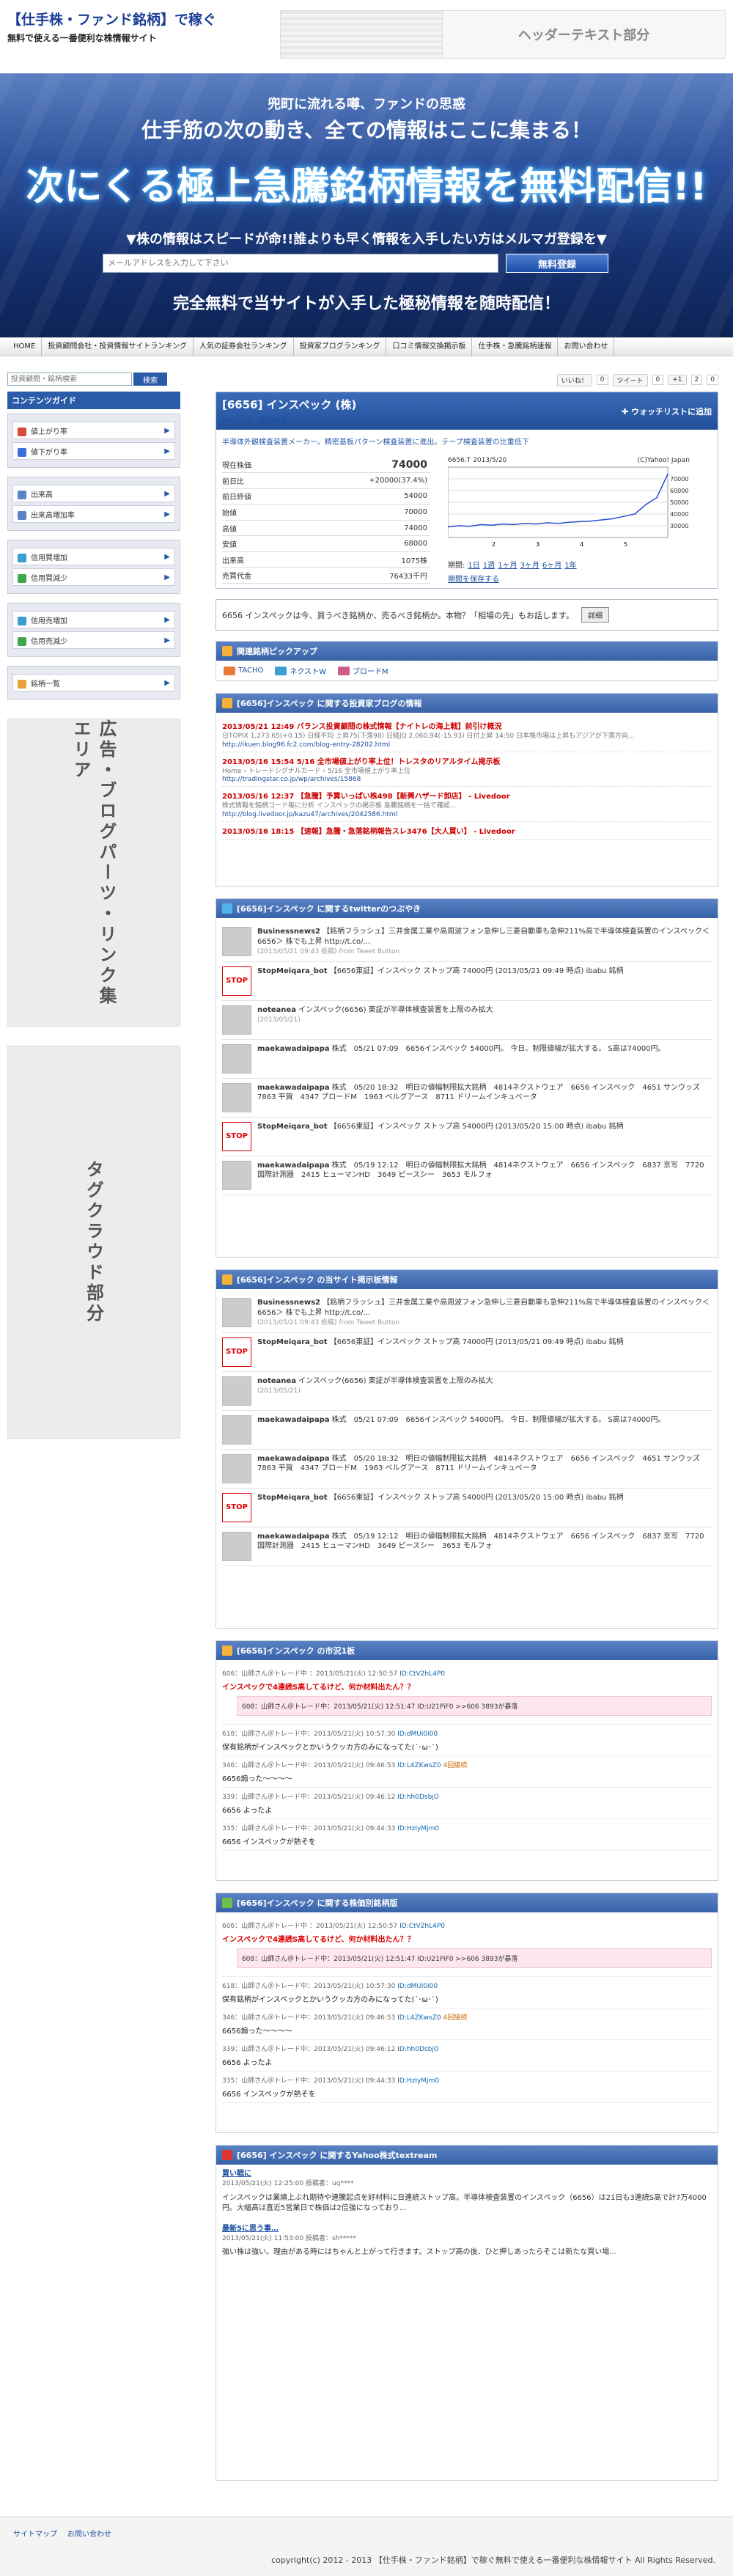 The image size is (733, 2576). I want to click on pickup-item: ブロードM, so click(362, 671).